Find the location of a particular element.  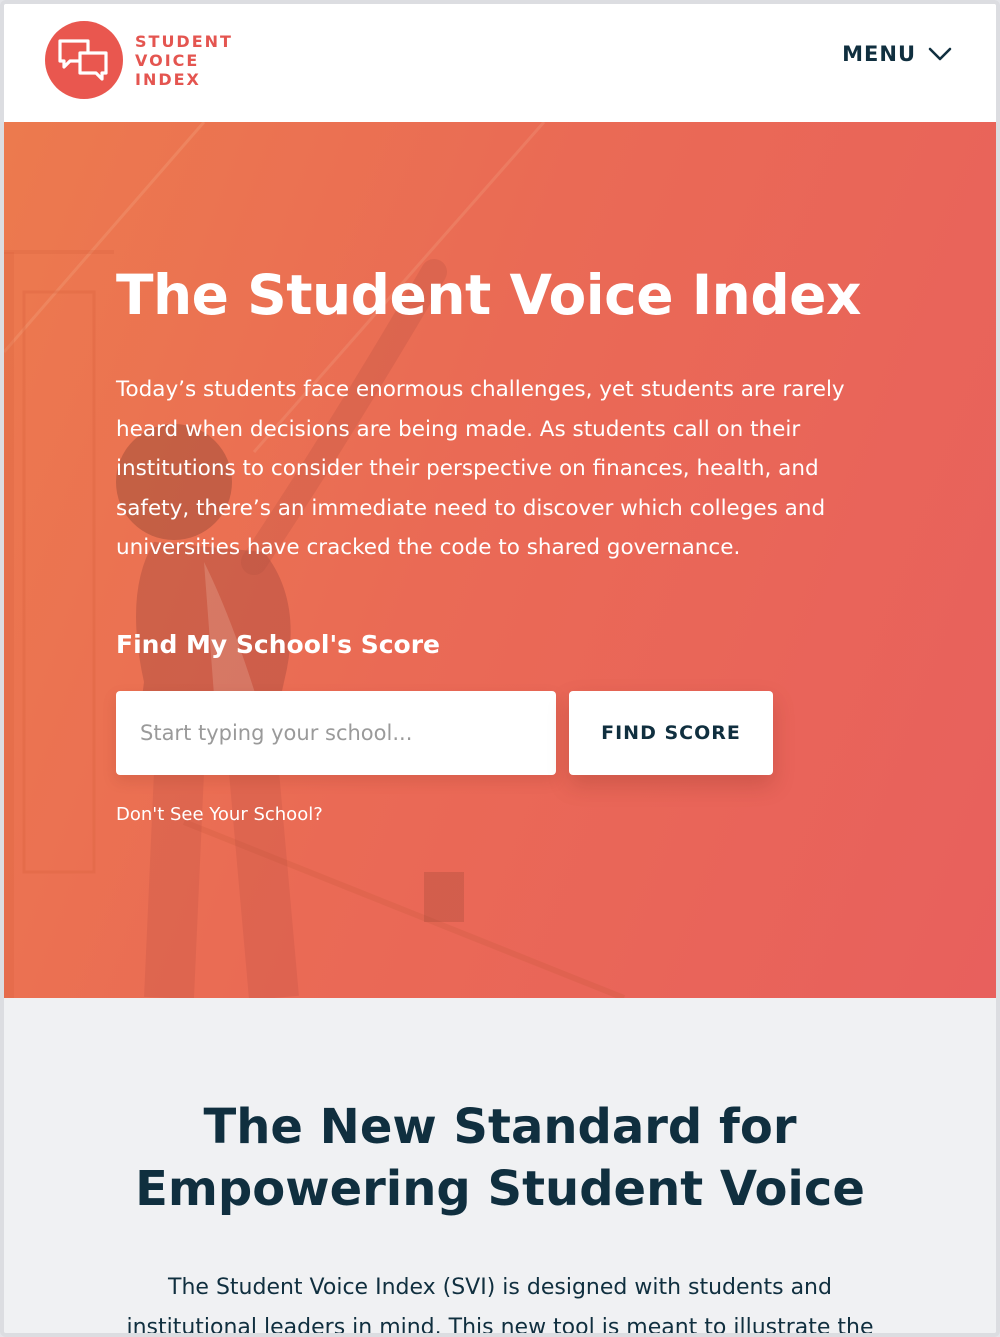

logo-line: STUDENT is located at coordinates (184, 41).